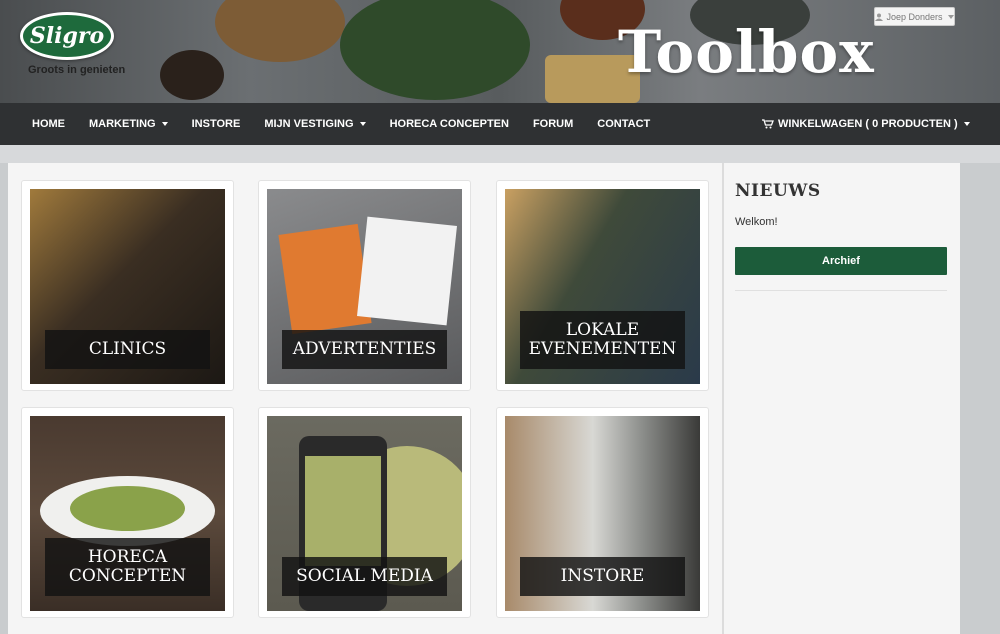 The height and width of the screenshot is (634, 1000). I want to click on nav-label: MIJN VESTIGING, so click(309, 124).